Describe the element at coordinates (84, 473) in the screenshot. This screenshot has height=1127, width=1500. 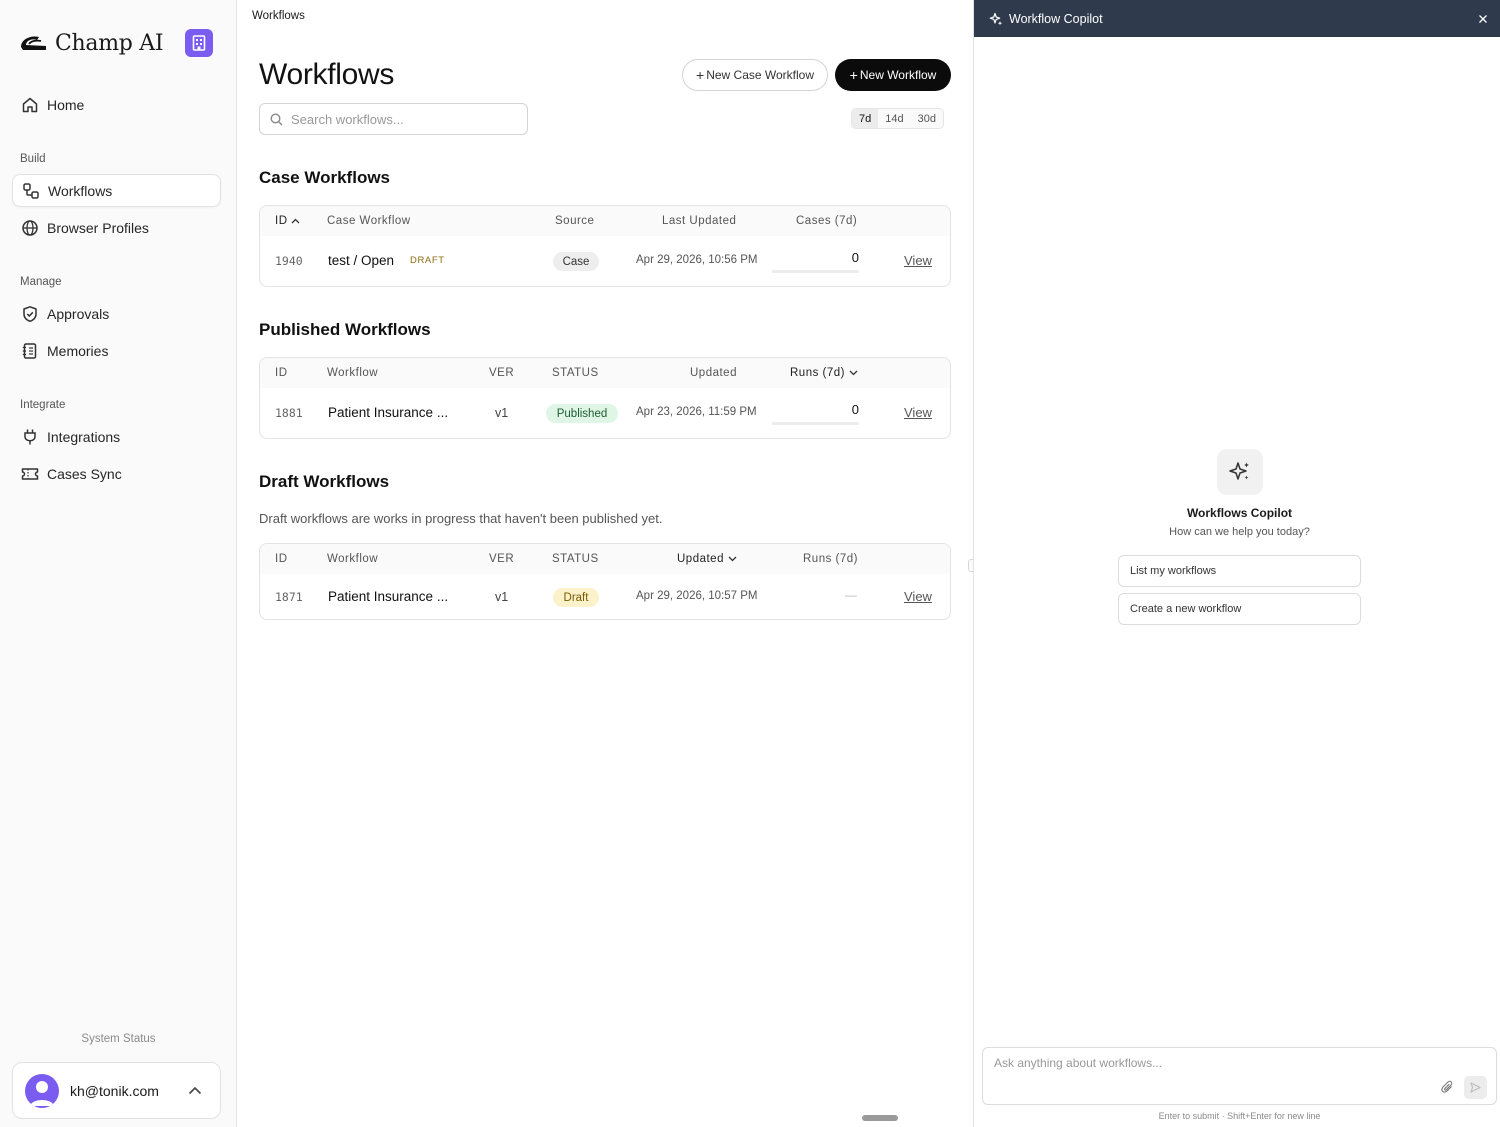
I see `sidebar-item-label: Cases Sync` at that location.